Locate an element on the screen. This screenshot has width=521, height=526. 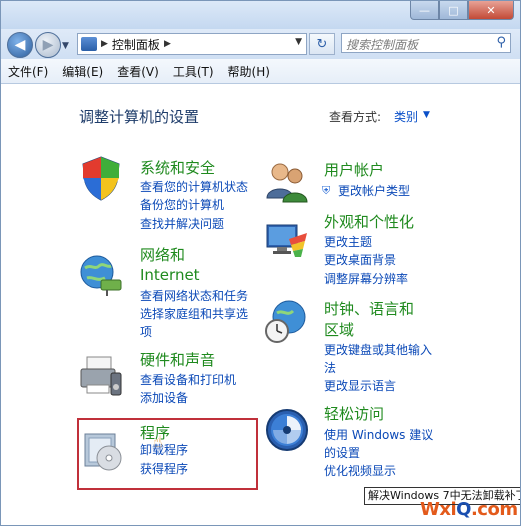
link-change-desktop-background: 更改桌面背景 is located at coordinates (360, 260).